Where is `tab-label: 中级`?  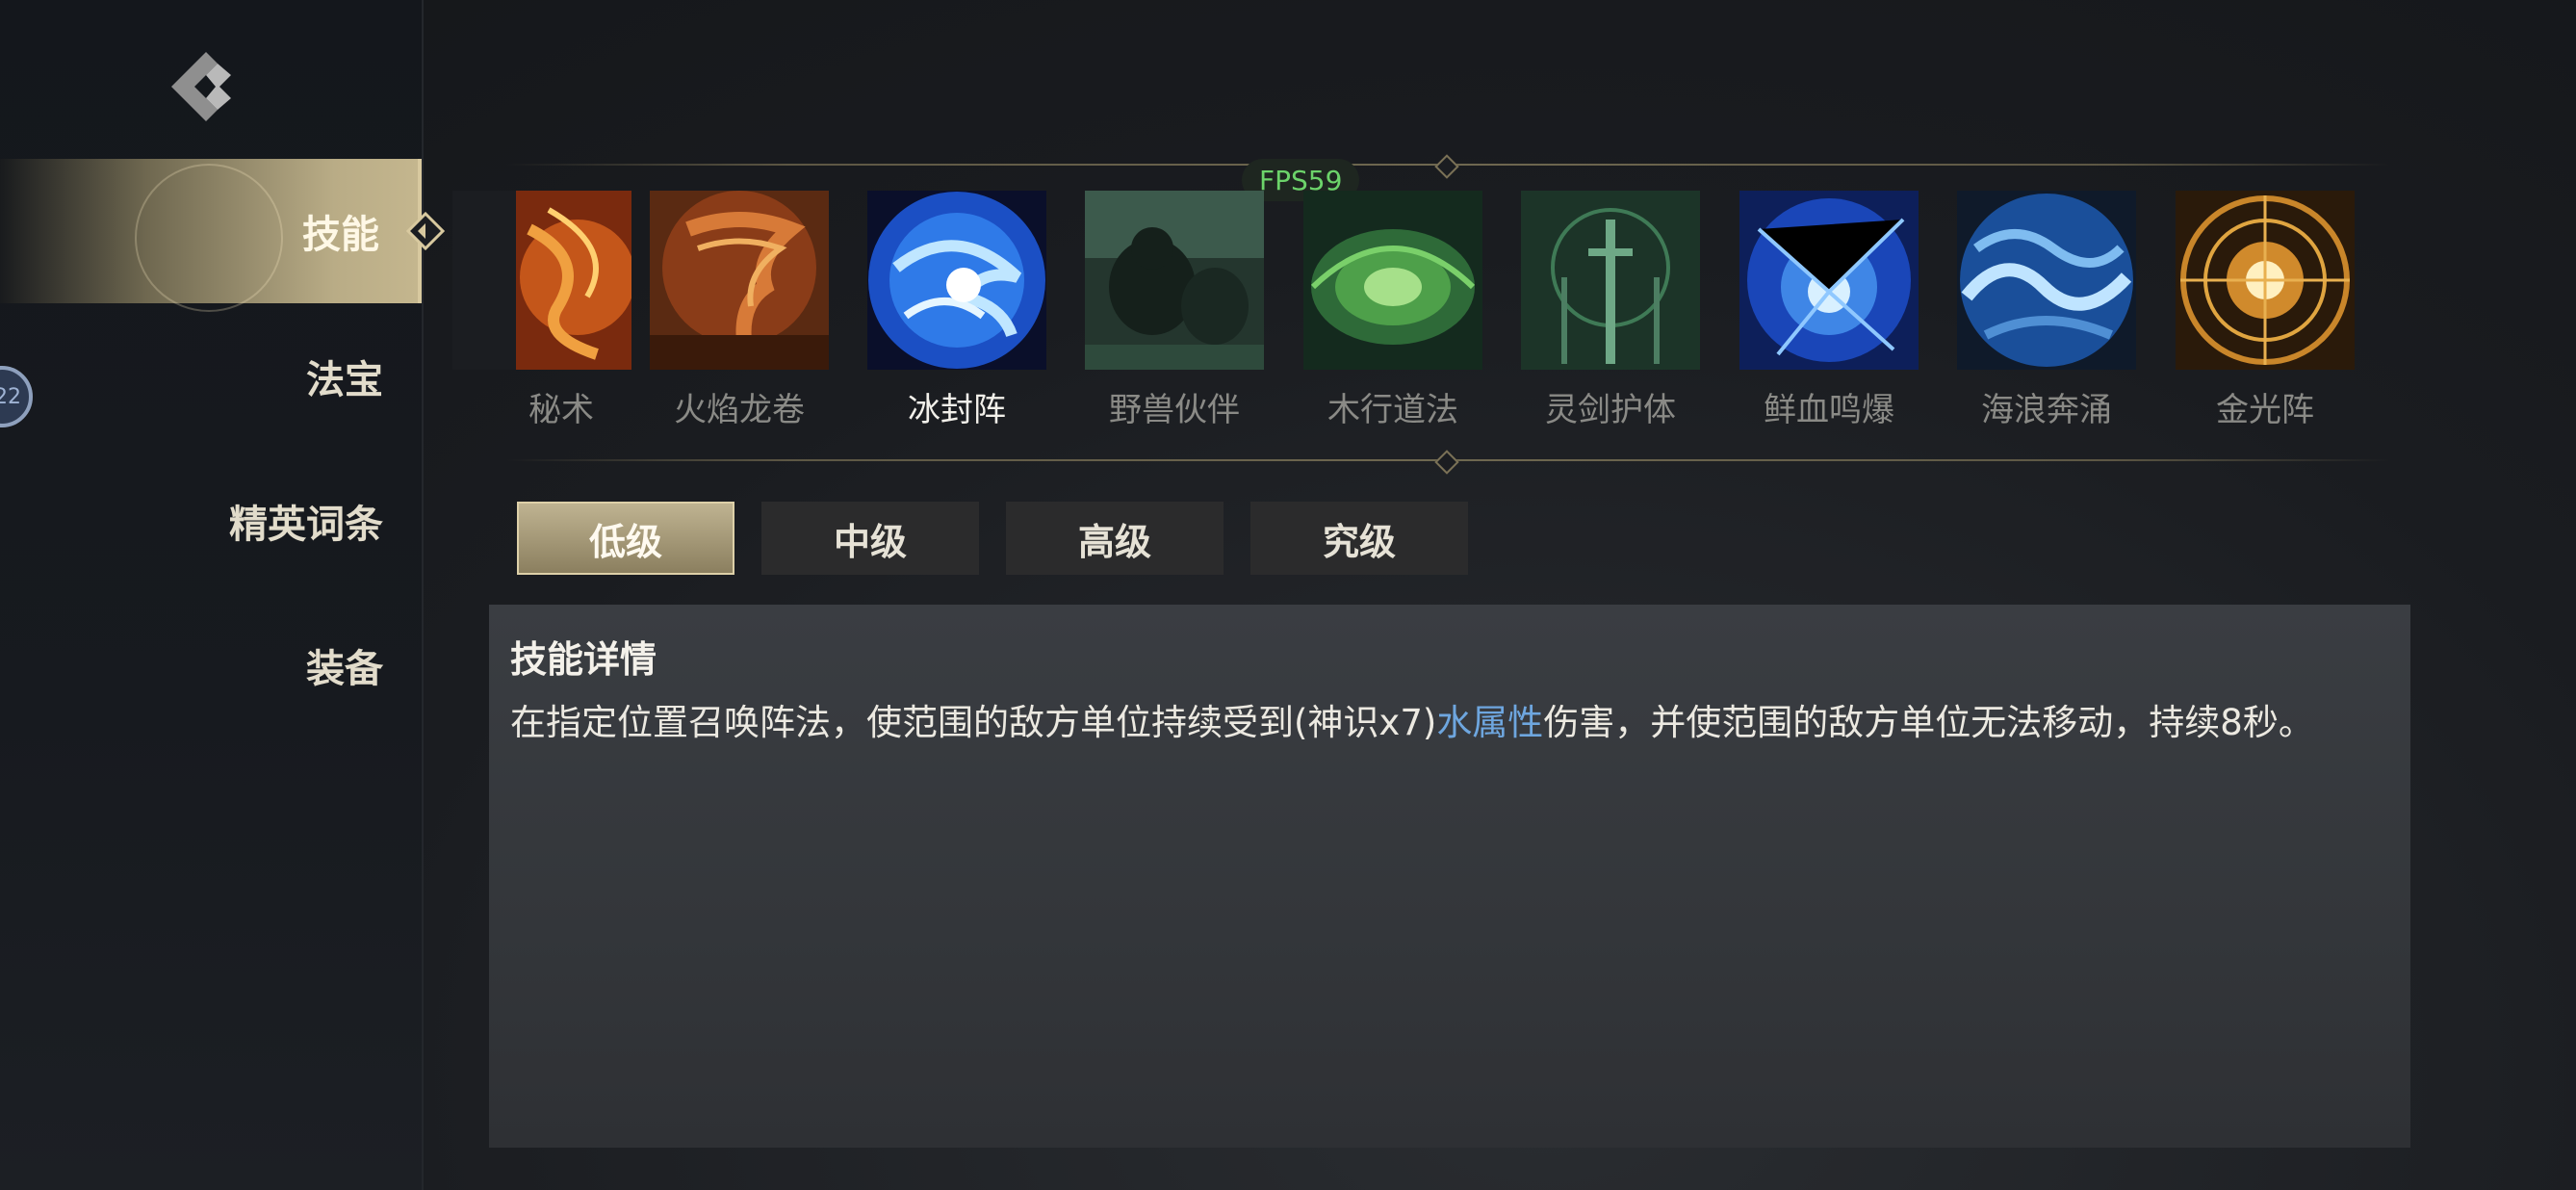 tab-label: 中级 is located at coordinates (870, 542).